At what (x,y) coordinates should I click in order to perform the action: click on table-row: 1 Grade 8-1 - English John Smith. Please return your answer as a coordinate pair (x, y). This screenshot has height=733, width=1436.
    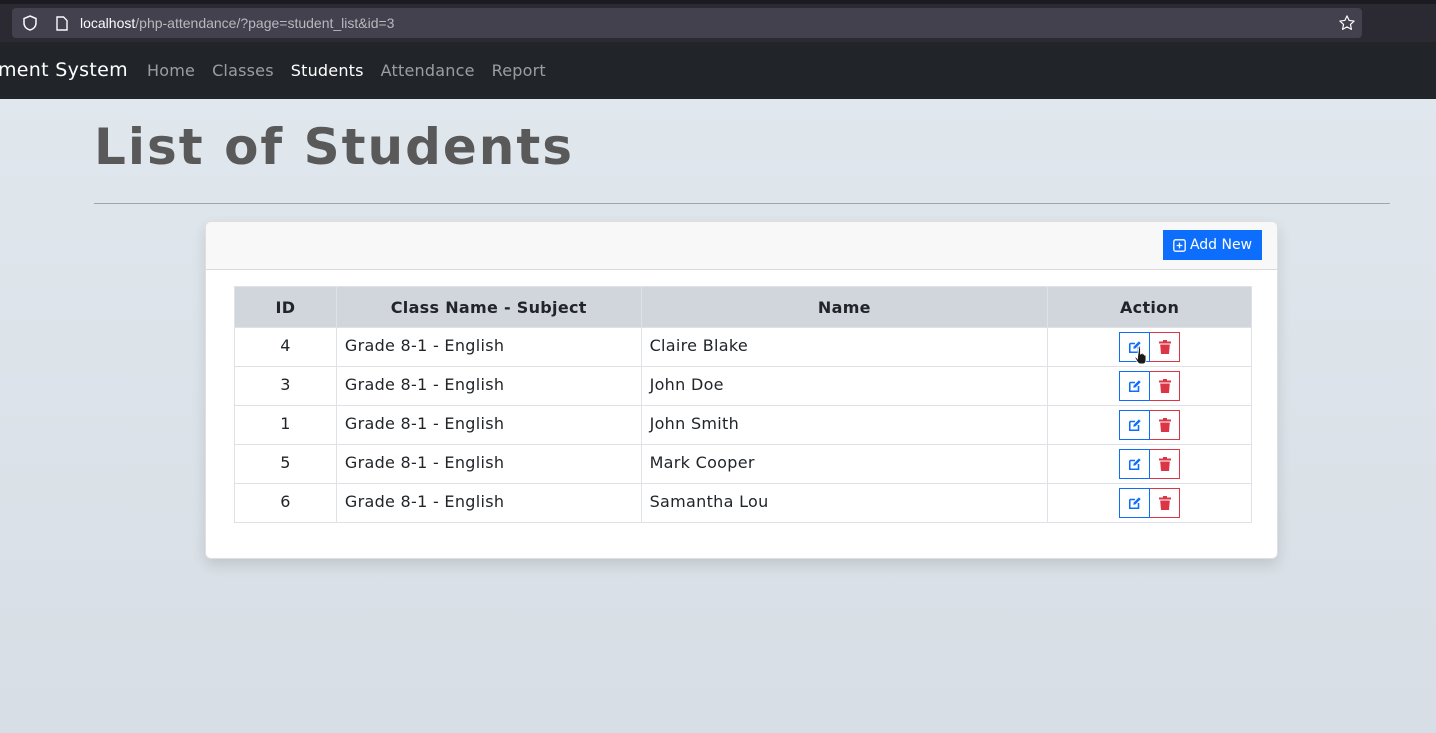
    Looking at the image, I should click on (743, 425).